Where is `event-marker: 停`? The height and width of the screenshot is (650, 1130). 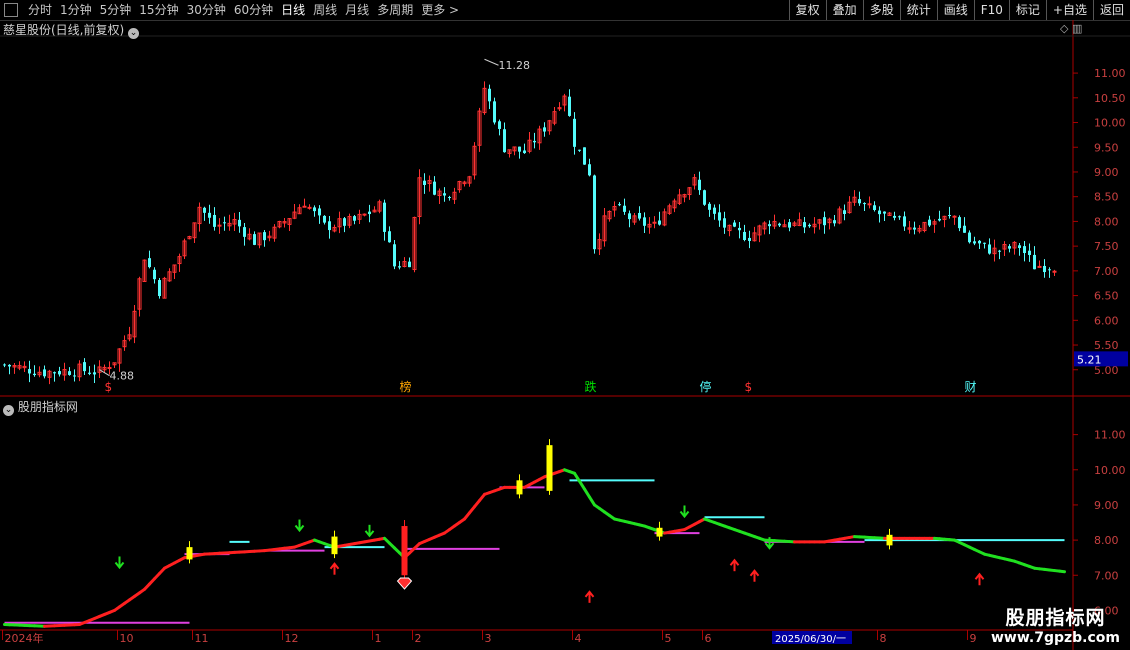 event-marker: 停 is located at coordinates (706, 386).